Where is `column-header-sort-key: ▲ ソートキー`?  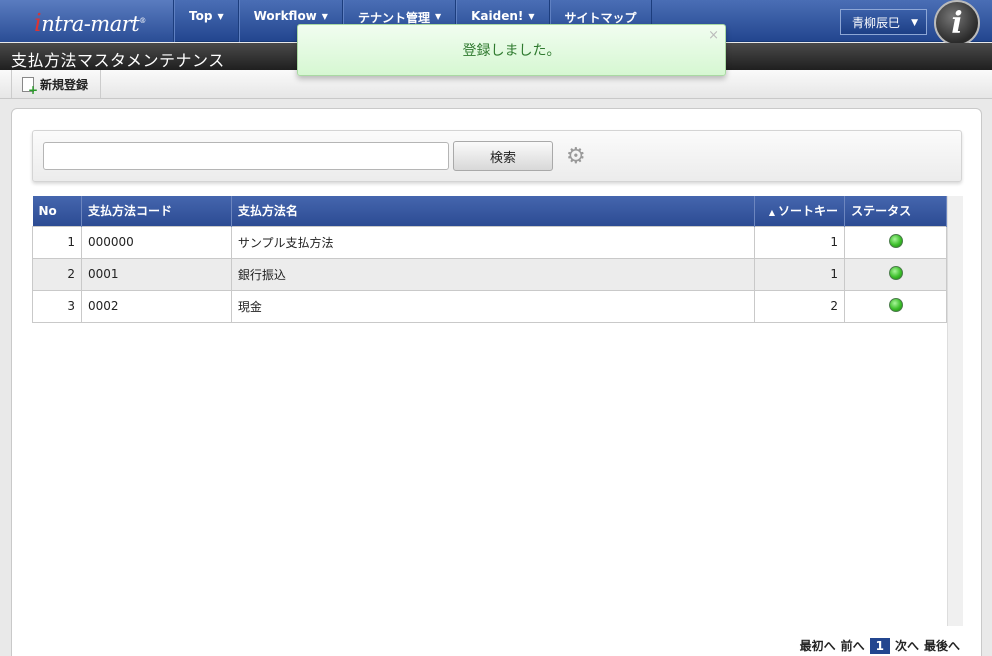
column-header-sort-key: ▲ ソートキー is located at coordinates (800, 211).